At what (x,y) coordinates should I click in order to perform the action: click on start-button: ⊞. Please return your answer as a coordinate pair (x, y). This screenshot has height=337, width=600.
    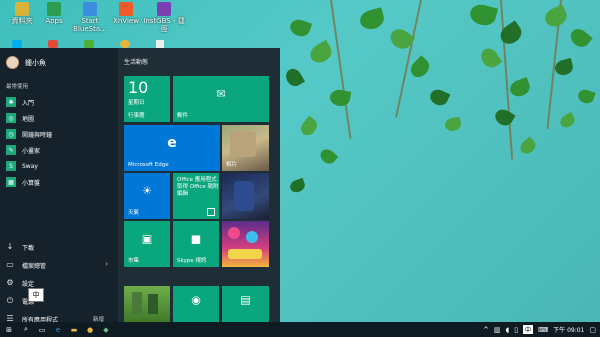
    Looking at the image, I should click on (9, 329).